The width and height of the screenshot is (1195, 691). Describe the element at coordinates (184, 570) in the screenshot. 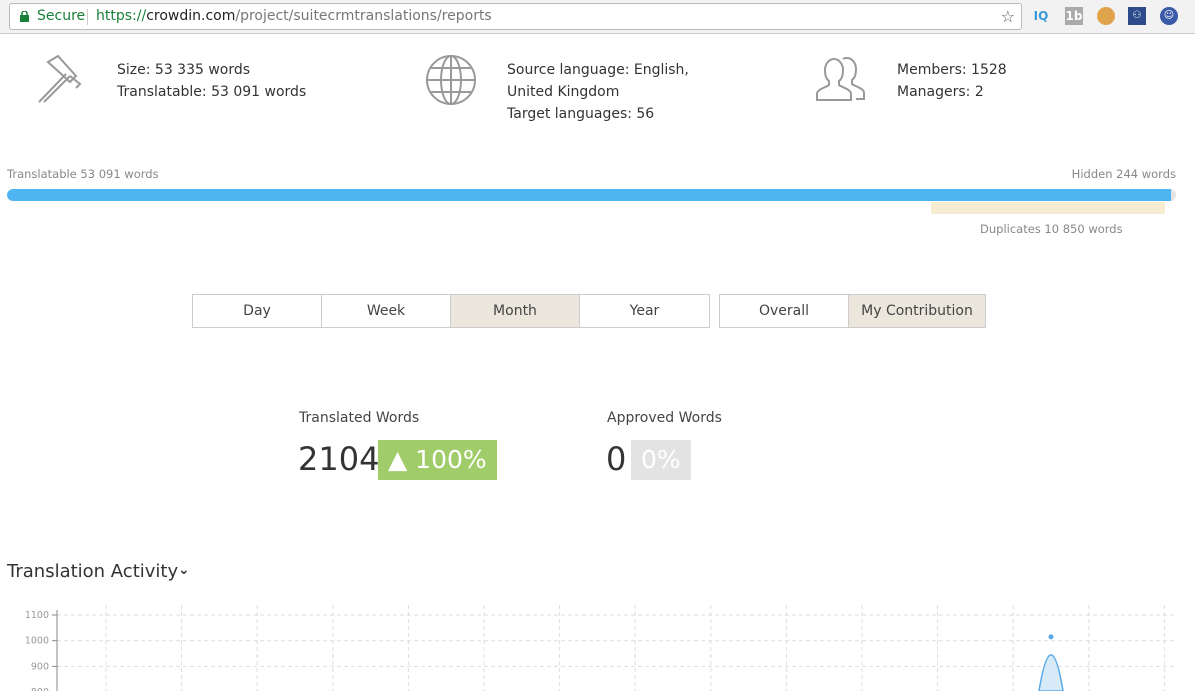

I see `chevron-down-icon: ⌄` at that location.